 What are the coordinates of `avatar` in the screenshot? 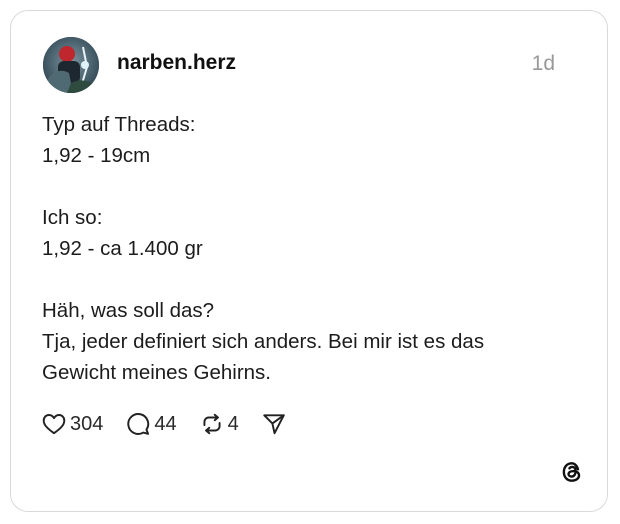 It's located at (71, 65).